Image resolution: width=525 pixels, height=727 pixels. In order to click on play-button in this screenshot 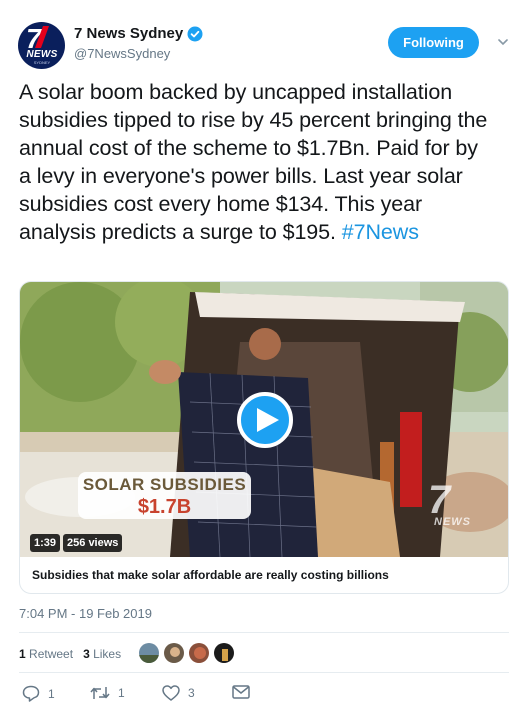, I will do `click(265, 420)`.